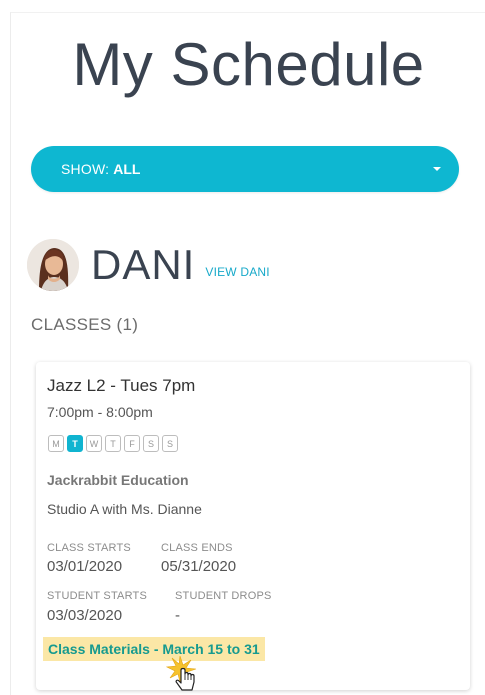 The image size is (485, 695). What do you see at coordinates (121, 385) in the screenshot?
I see `class-name: Jazz L2 - Tues 7pm` at bounding box center [121, 385].